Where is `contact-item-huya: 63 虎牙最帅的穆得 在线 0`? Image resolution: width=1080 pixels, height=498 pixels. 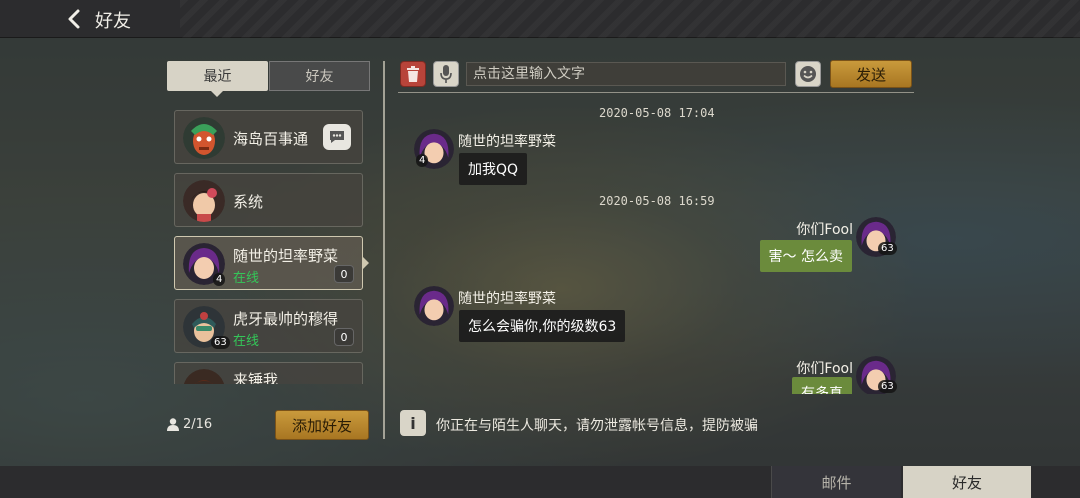 contact-item-huya: 63 虎牙最帅的穆得 在线 0 is located at coordinates (268, 326).